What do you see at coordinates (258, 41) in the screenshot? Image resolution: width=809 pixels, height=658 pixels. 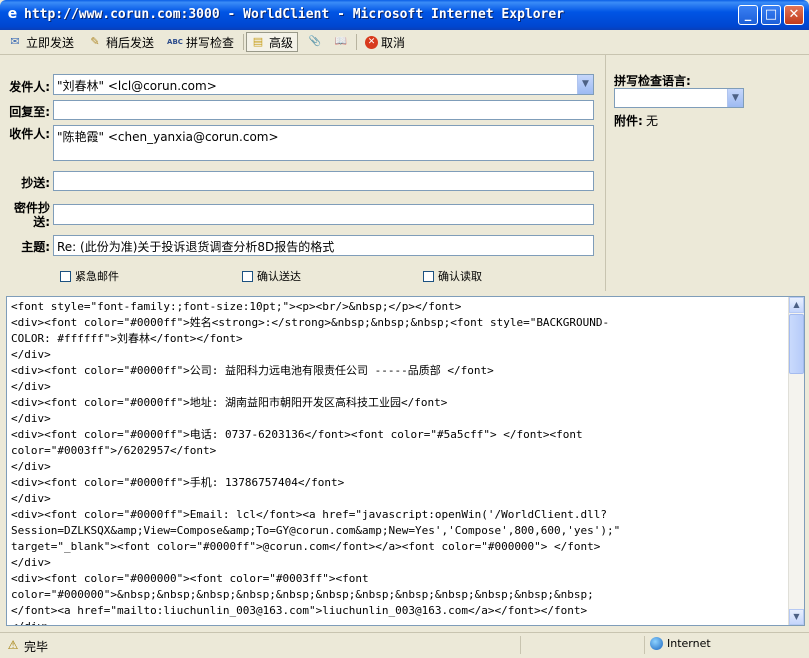 I see `advanced-icon: ▤` at bounding box center [258, 41].